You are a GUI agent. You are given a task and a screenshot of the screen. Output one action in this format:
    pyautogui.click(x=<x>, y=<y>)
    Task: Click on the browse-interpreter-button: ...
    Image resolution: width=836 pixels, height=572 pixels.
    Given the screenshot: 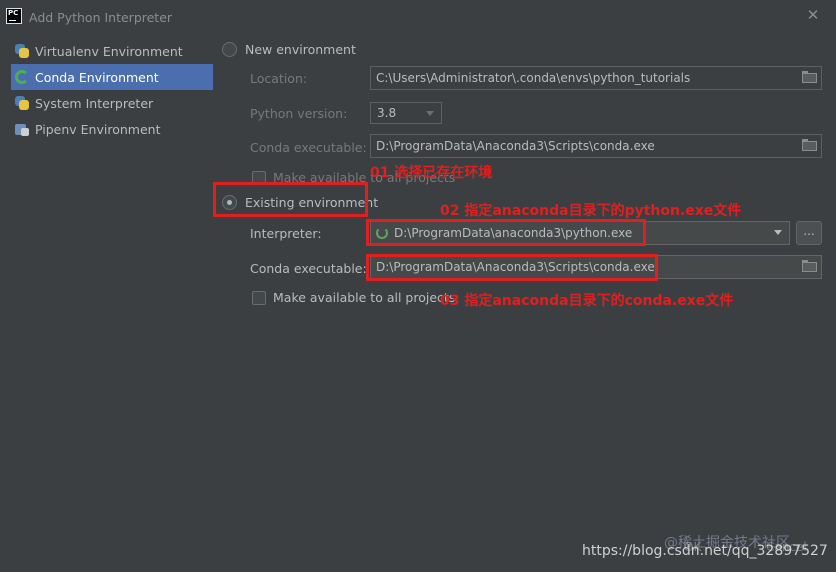 What is the action you would take?
    pyautogui.click(x=809, y=233)
    